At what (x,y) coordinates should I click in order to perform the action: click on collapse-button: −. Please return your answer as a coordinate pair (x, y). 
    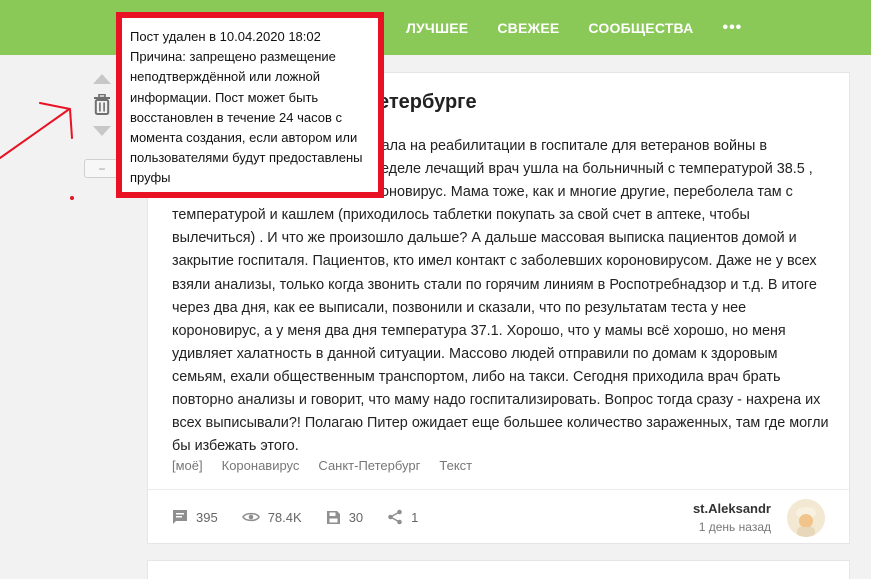
    Looking at the image, I should click on (102, 168).